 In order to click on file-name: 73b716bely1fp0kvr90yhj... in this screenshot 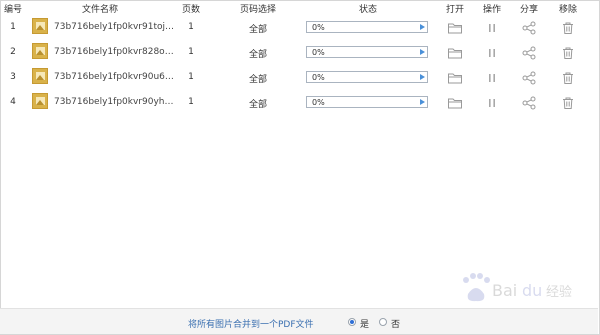, I will do `click(114, 102)`.